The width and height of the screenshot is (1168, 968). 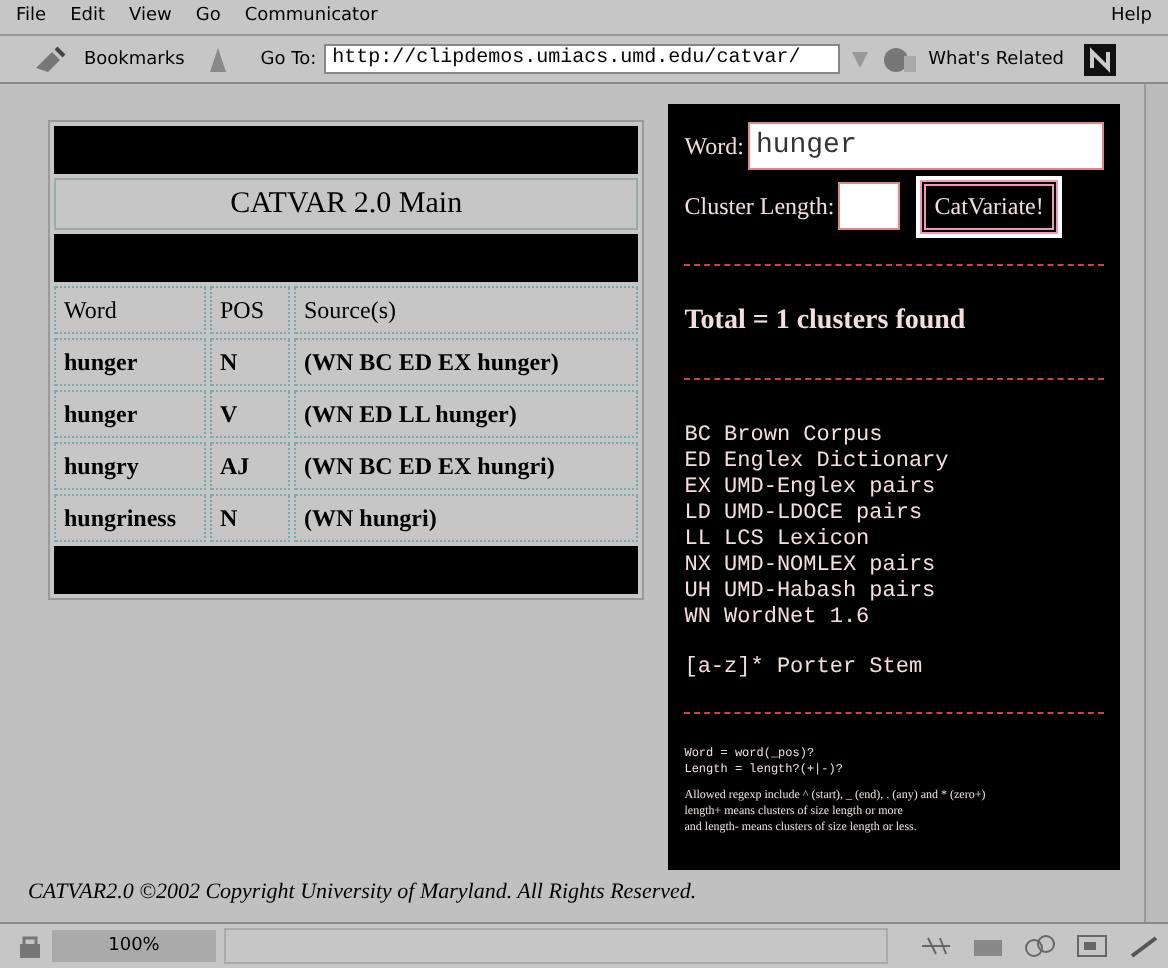 What do you see at coordinates (936, 946) in the screenshot?
I see `dots-icon` at bounding box center [936, 946].